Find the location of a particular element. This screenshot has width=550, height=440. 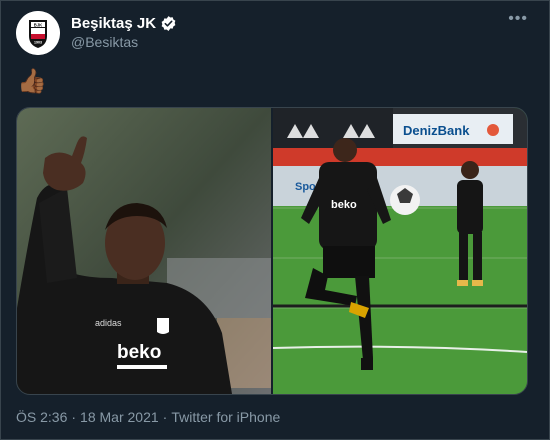

author-handle: @Besiktas is located at coordinates (104, 42).